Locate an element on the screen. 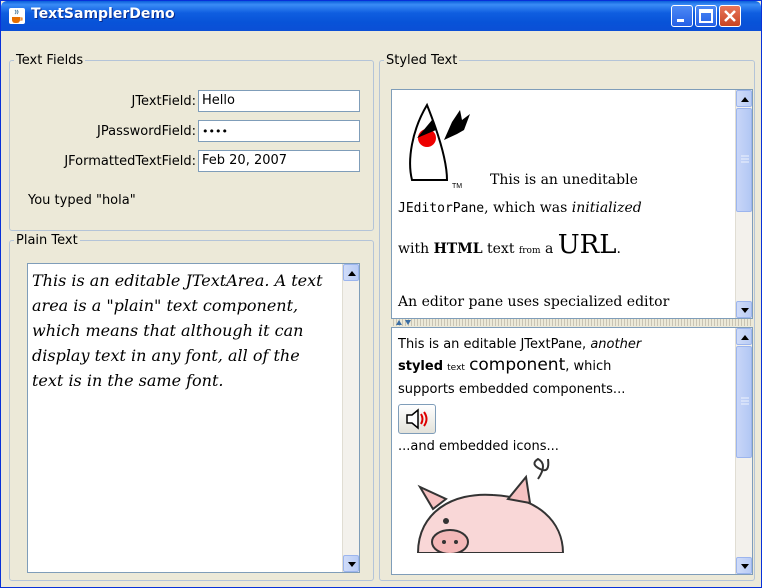 This screenshot has width=762, height=588. plain-text-scrollbar is located at coordinates (350, 418).